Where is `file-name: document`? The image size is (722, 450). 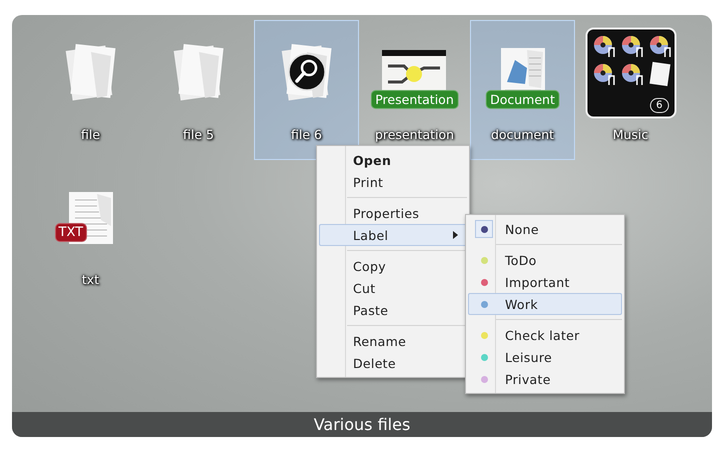
file-name: document is located at coordinates (522, 134).